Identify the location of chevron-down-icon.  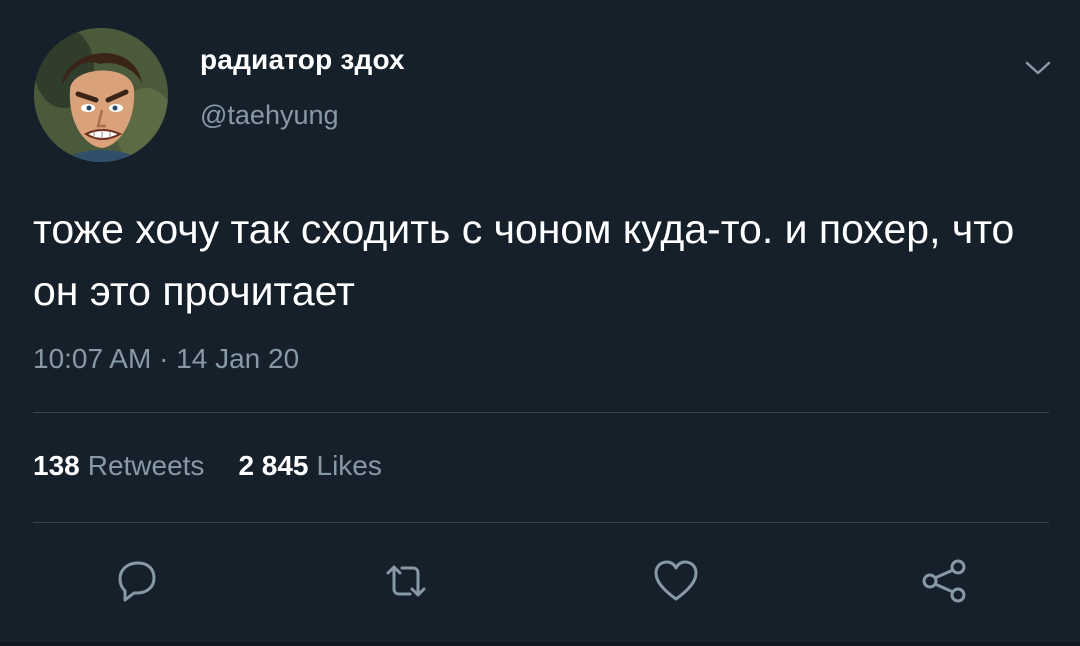
(1038, 68).